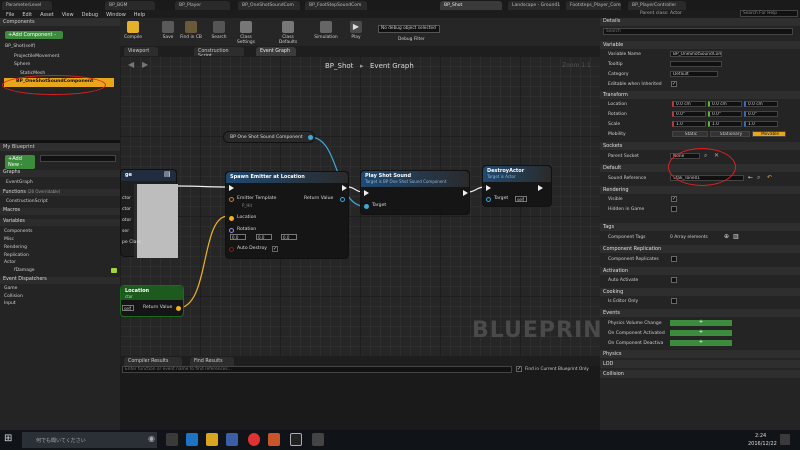 Image resolution: width=800 pixels, height=450 pixels. Describe the element at coordinates (27, 5) in the screenshot. I see `doc-tab-parameterlevel: ParameterLevel` at that location.